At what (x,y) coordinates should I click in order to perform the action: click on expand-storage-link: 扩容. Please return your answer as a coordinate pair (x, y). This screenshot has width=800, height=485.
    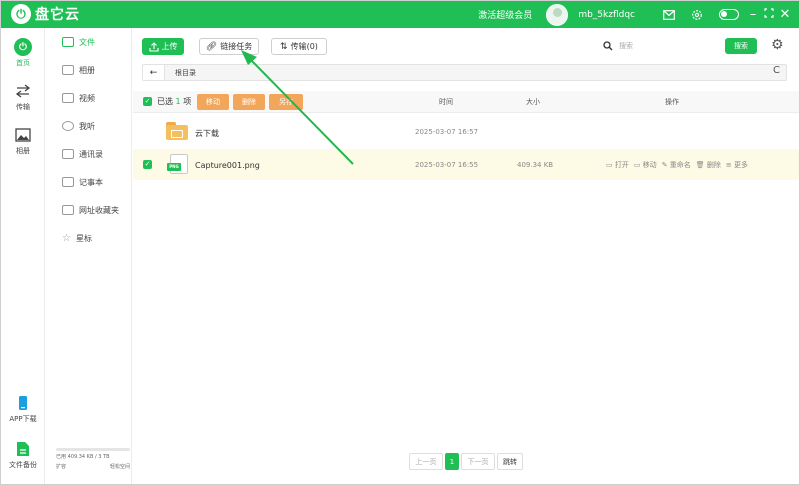
    Looking at the image, I should click on (61, 466).